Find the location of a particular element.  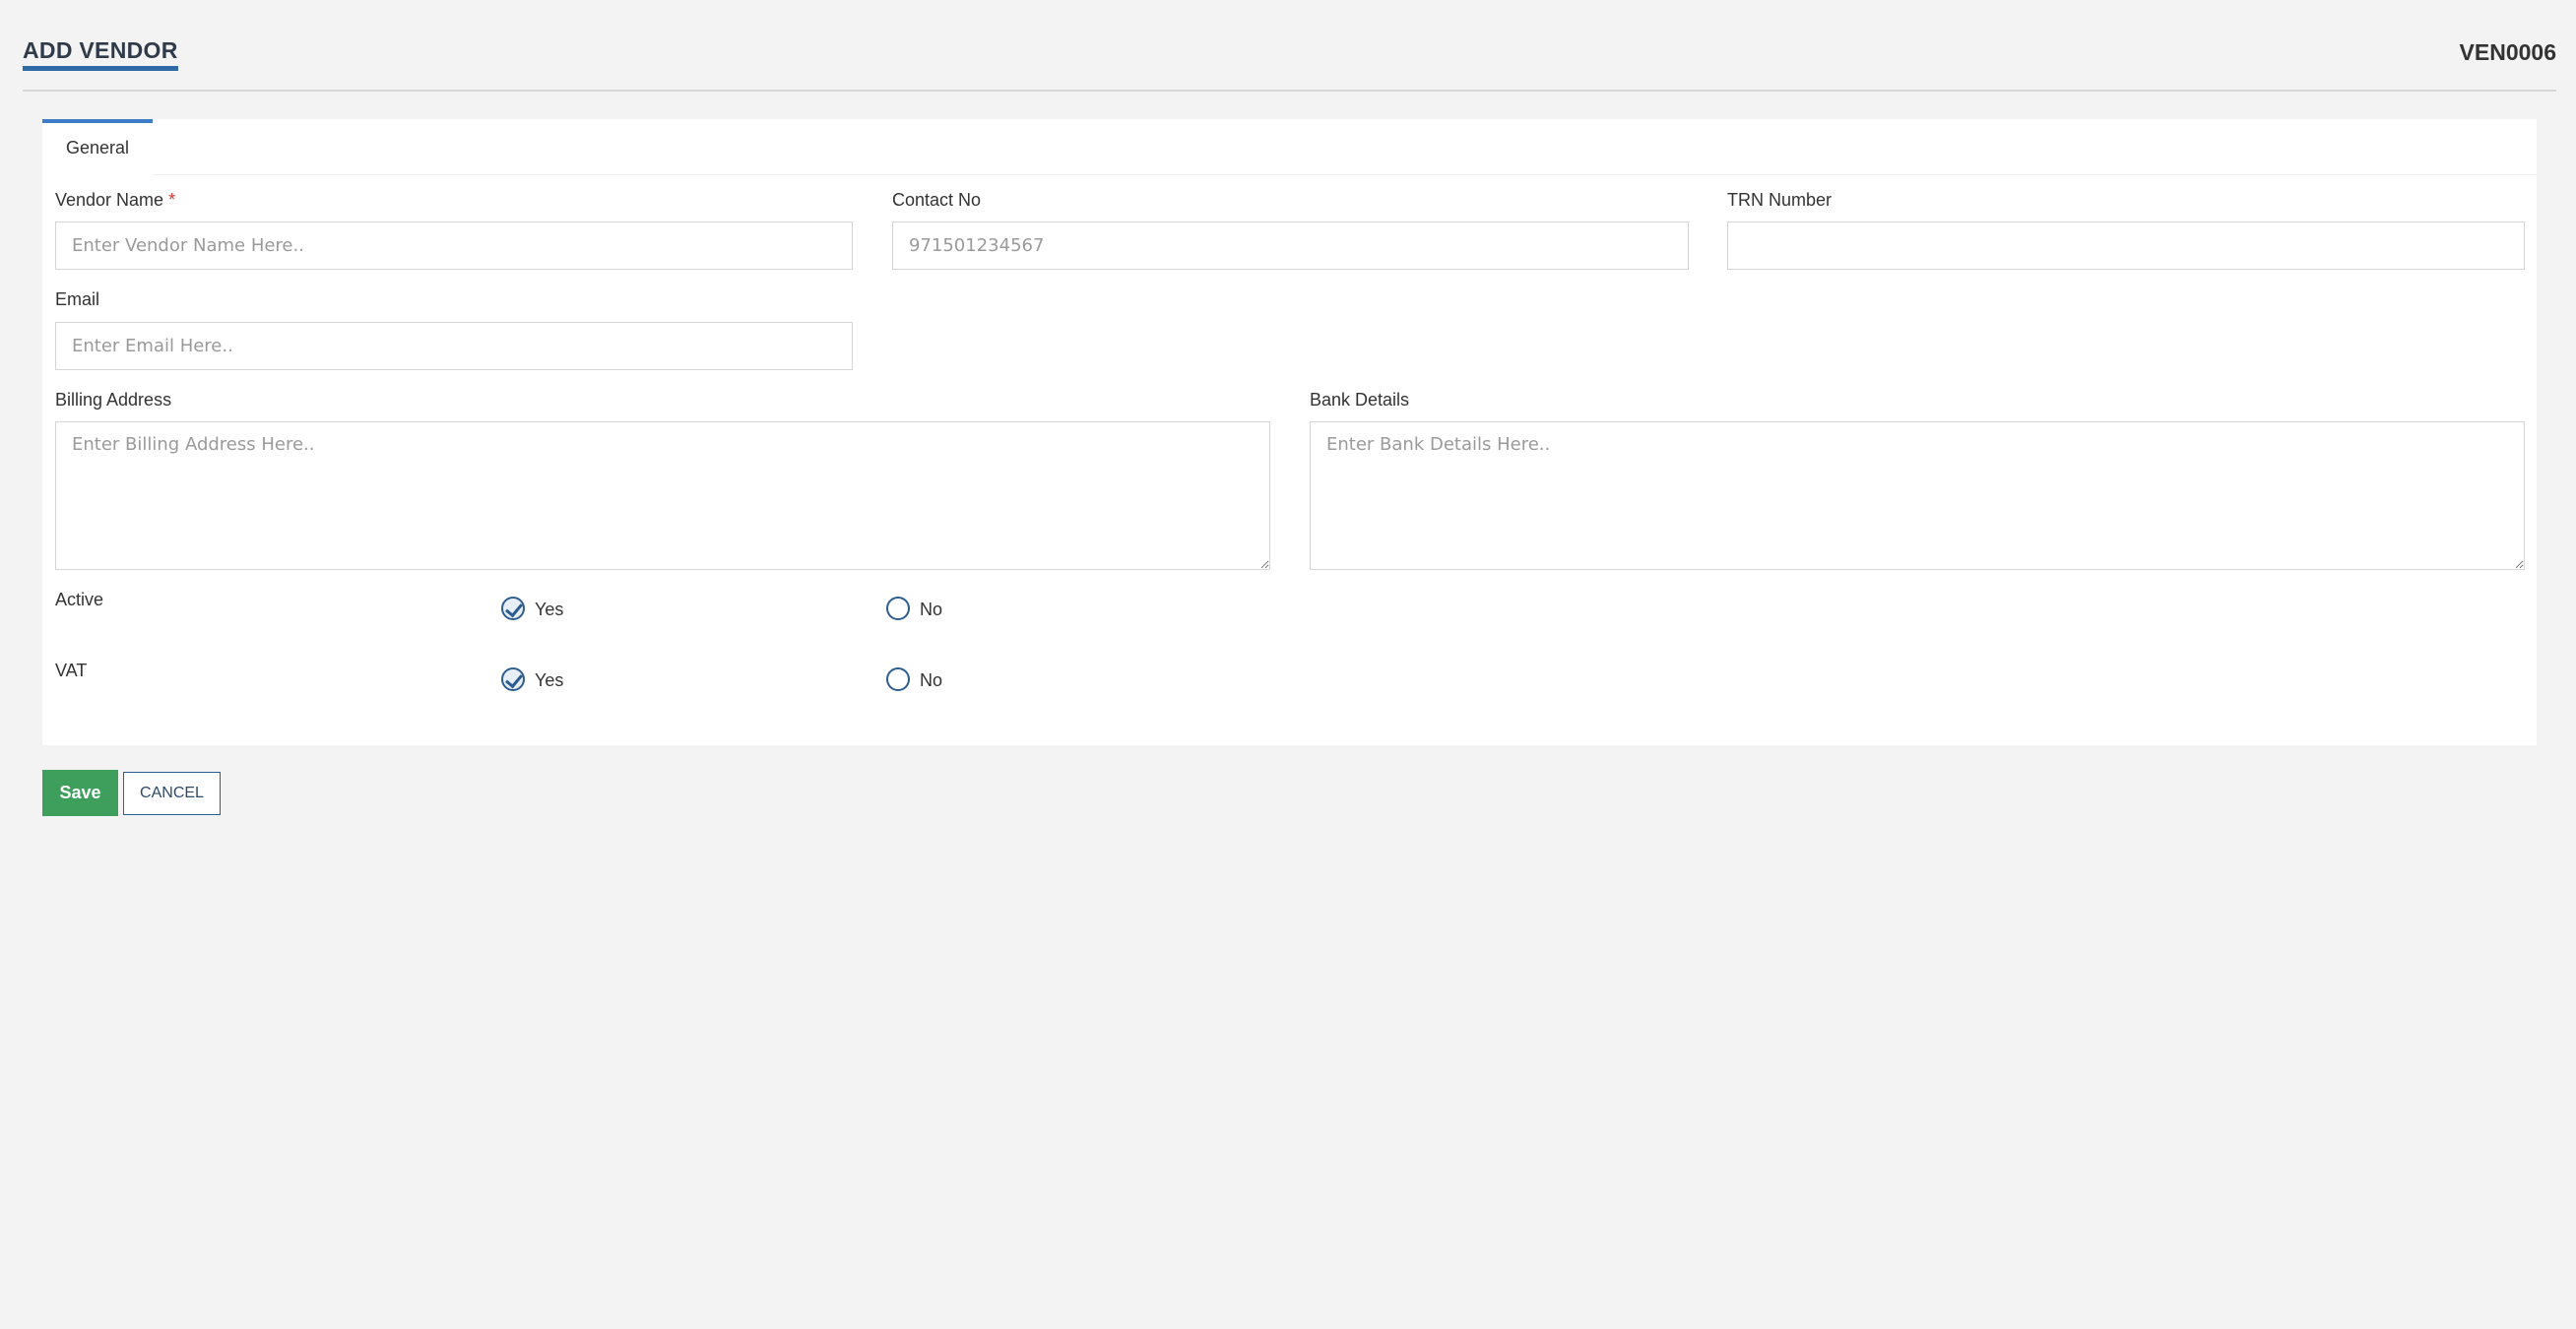

tab-bar: General is located at coordinates (1289, 147).